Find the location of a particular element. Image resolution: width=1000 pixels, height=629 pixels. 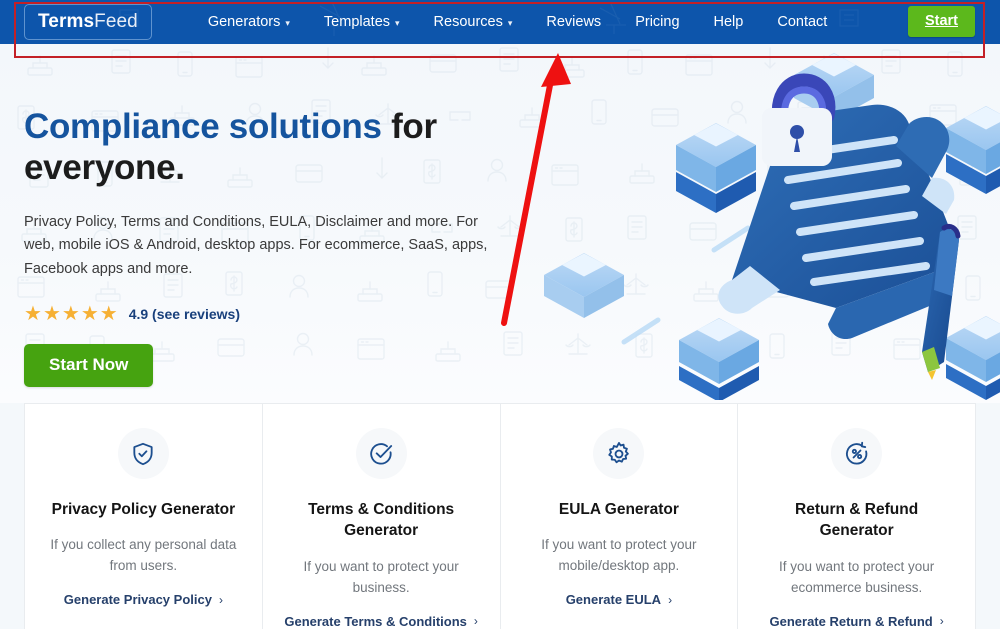

gear-icon is located at coordinates (619, 453).